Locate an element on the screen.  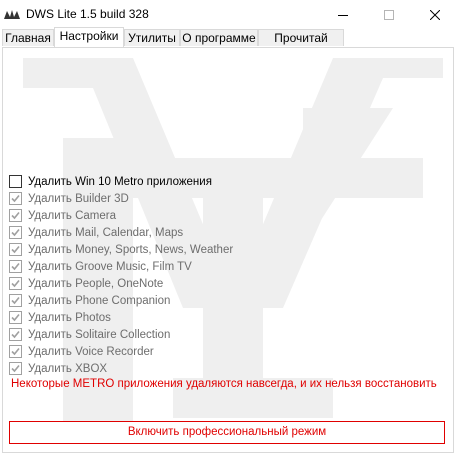
checkbox-remove-mail-calendar-maps: Удалить Mail, Calendar, Maps is located at coordinates (96, 232).